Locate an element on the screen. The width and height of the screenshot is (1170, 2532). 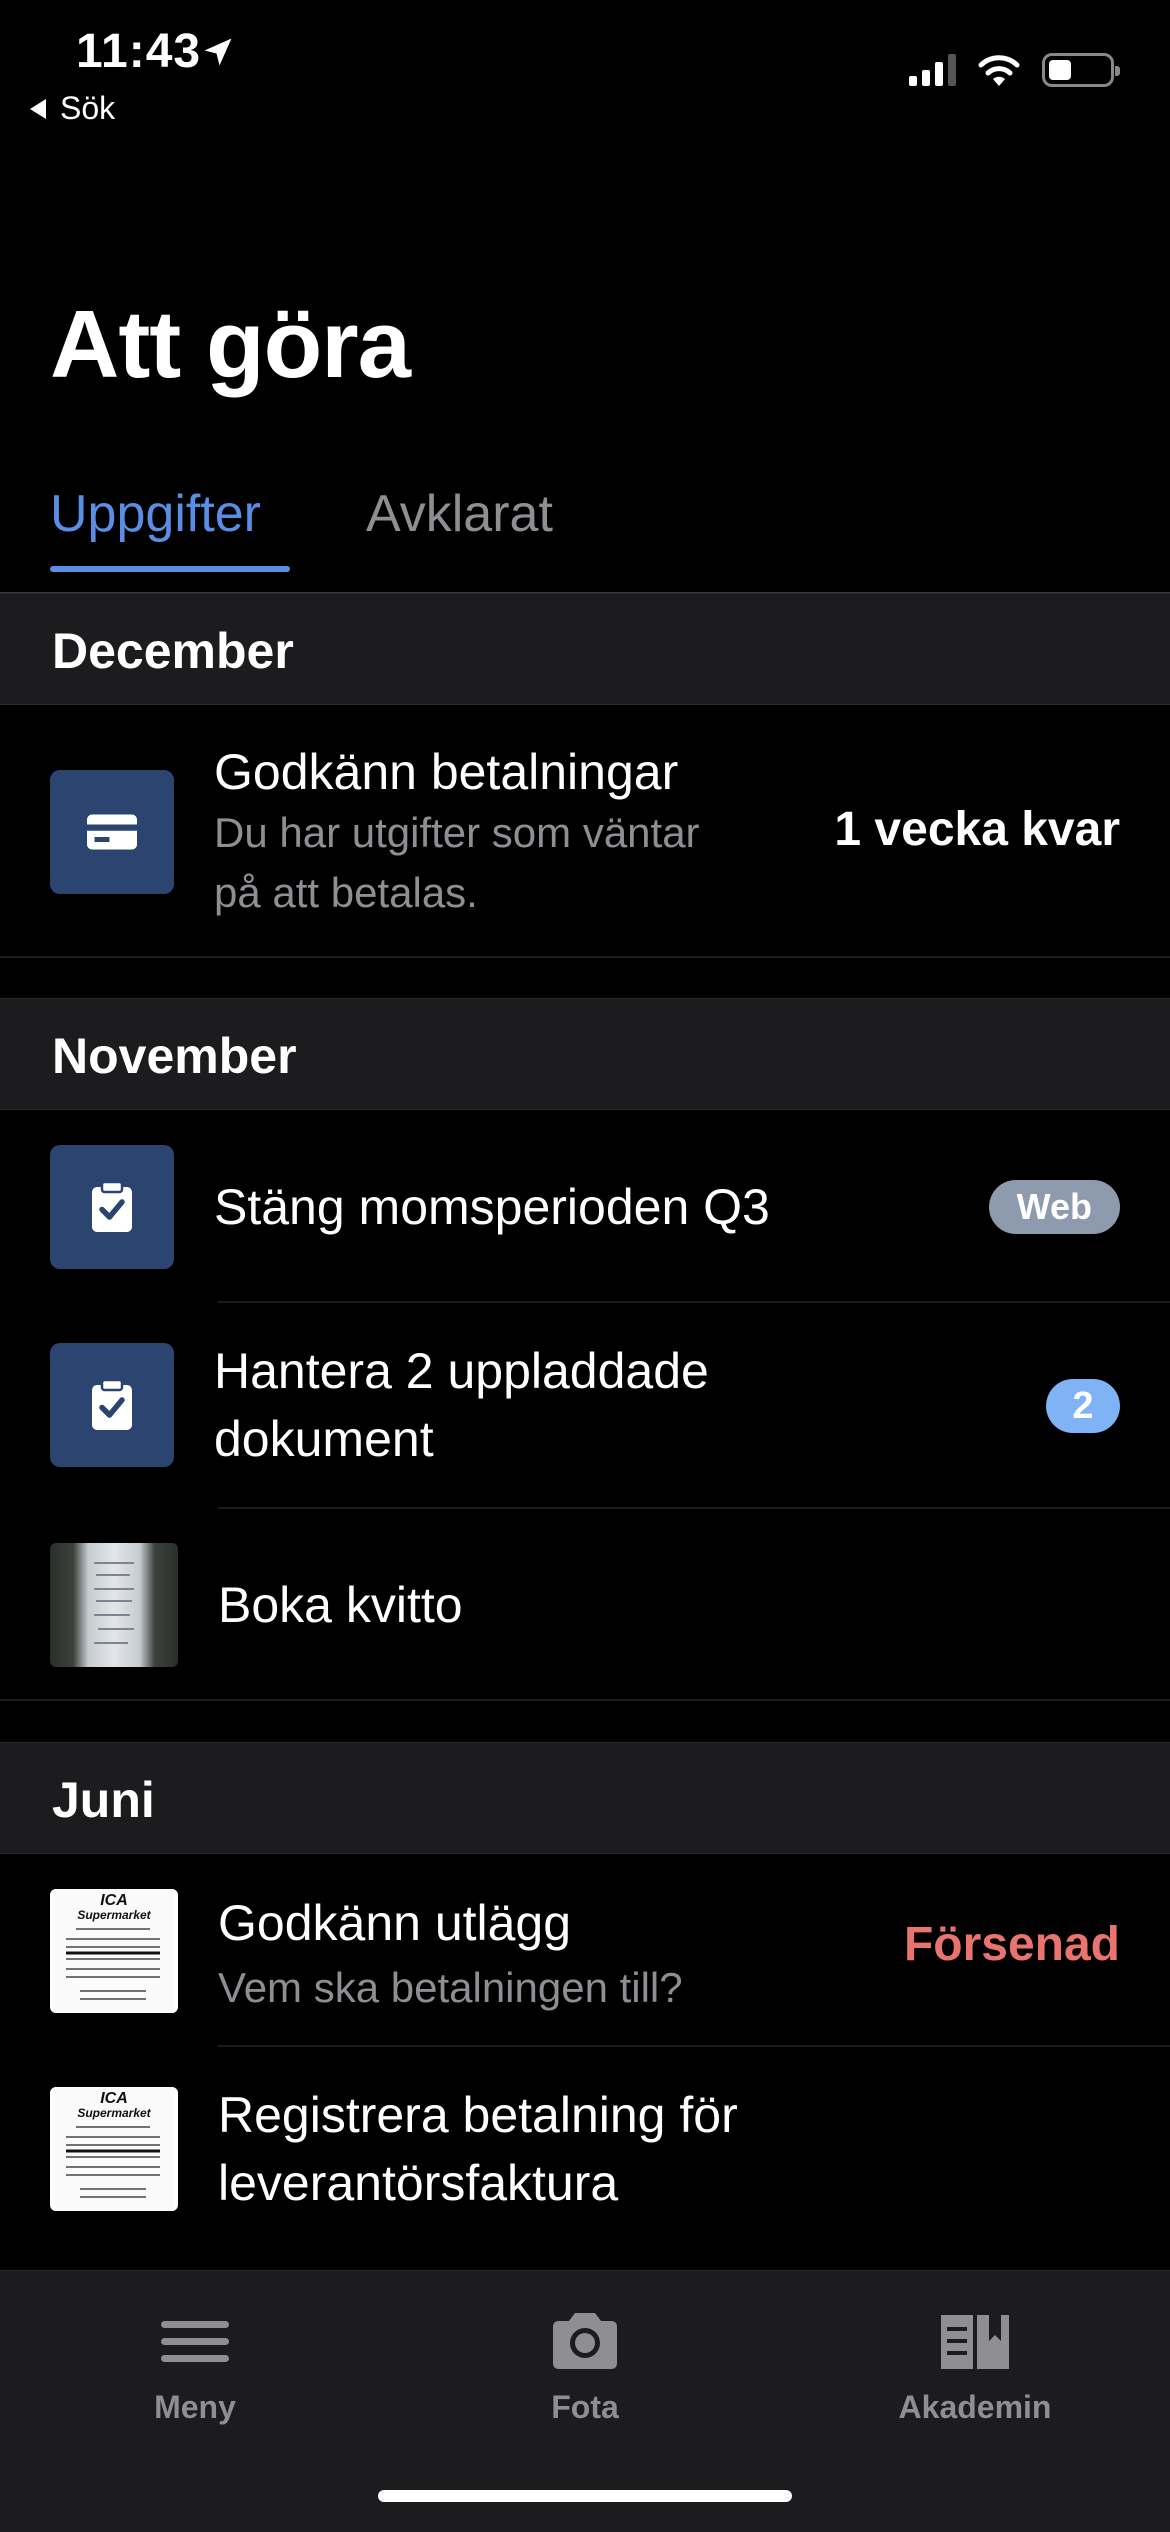
task-subtitle: Vem ska betalningen till? is located at coordinates (450, 1987).